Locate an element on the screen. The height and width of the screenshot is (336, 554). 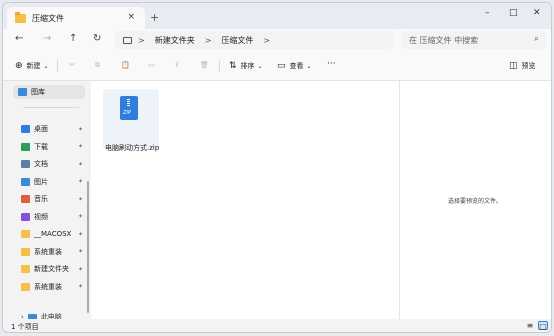
refresh-button: ↻ is located at coordinates (97, 38).